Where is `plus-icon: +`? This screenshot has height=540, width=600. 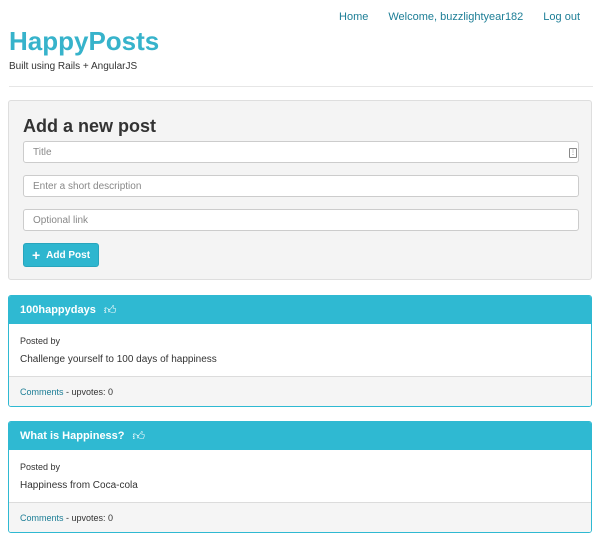 plus-icon: + is located at coordinates (36, 255).